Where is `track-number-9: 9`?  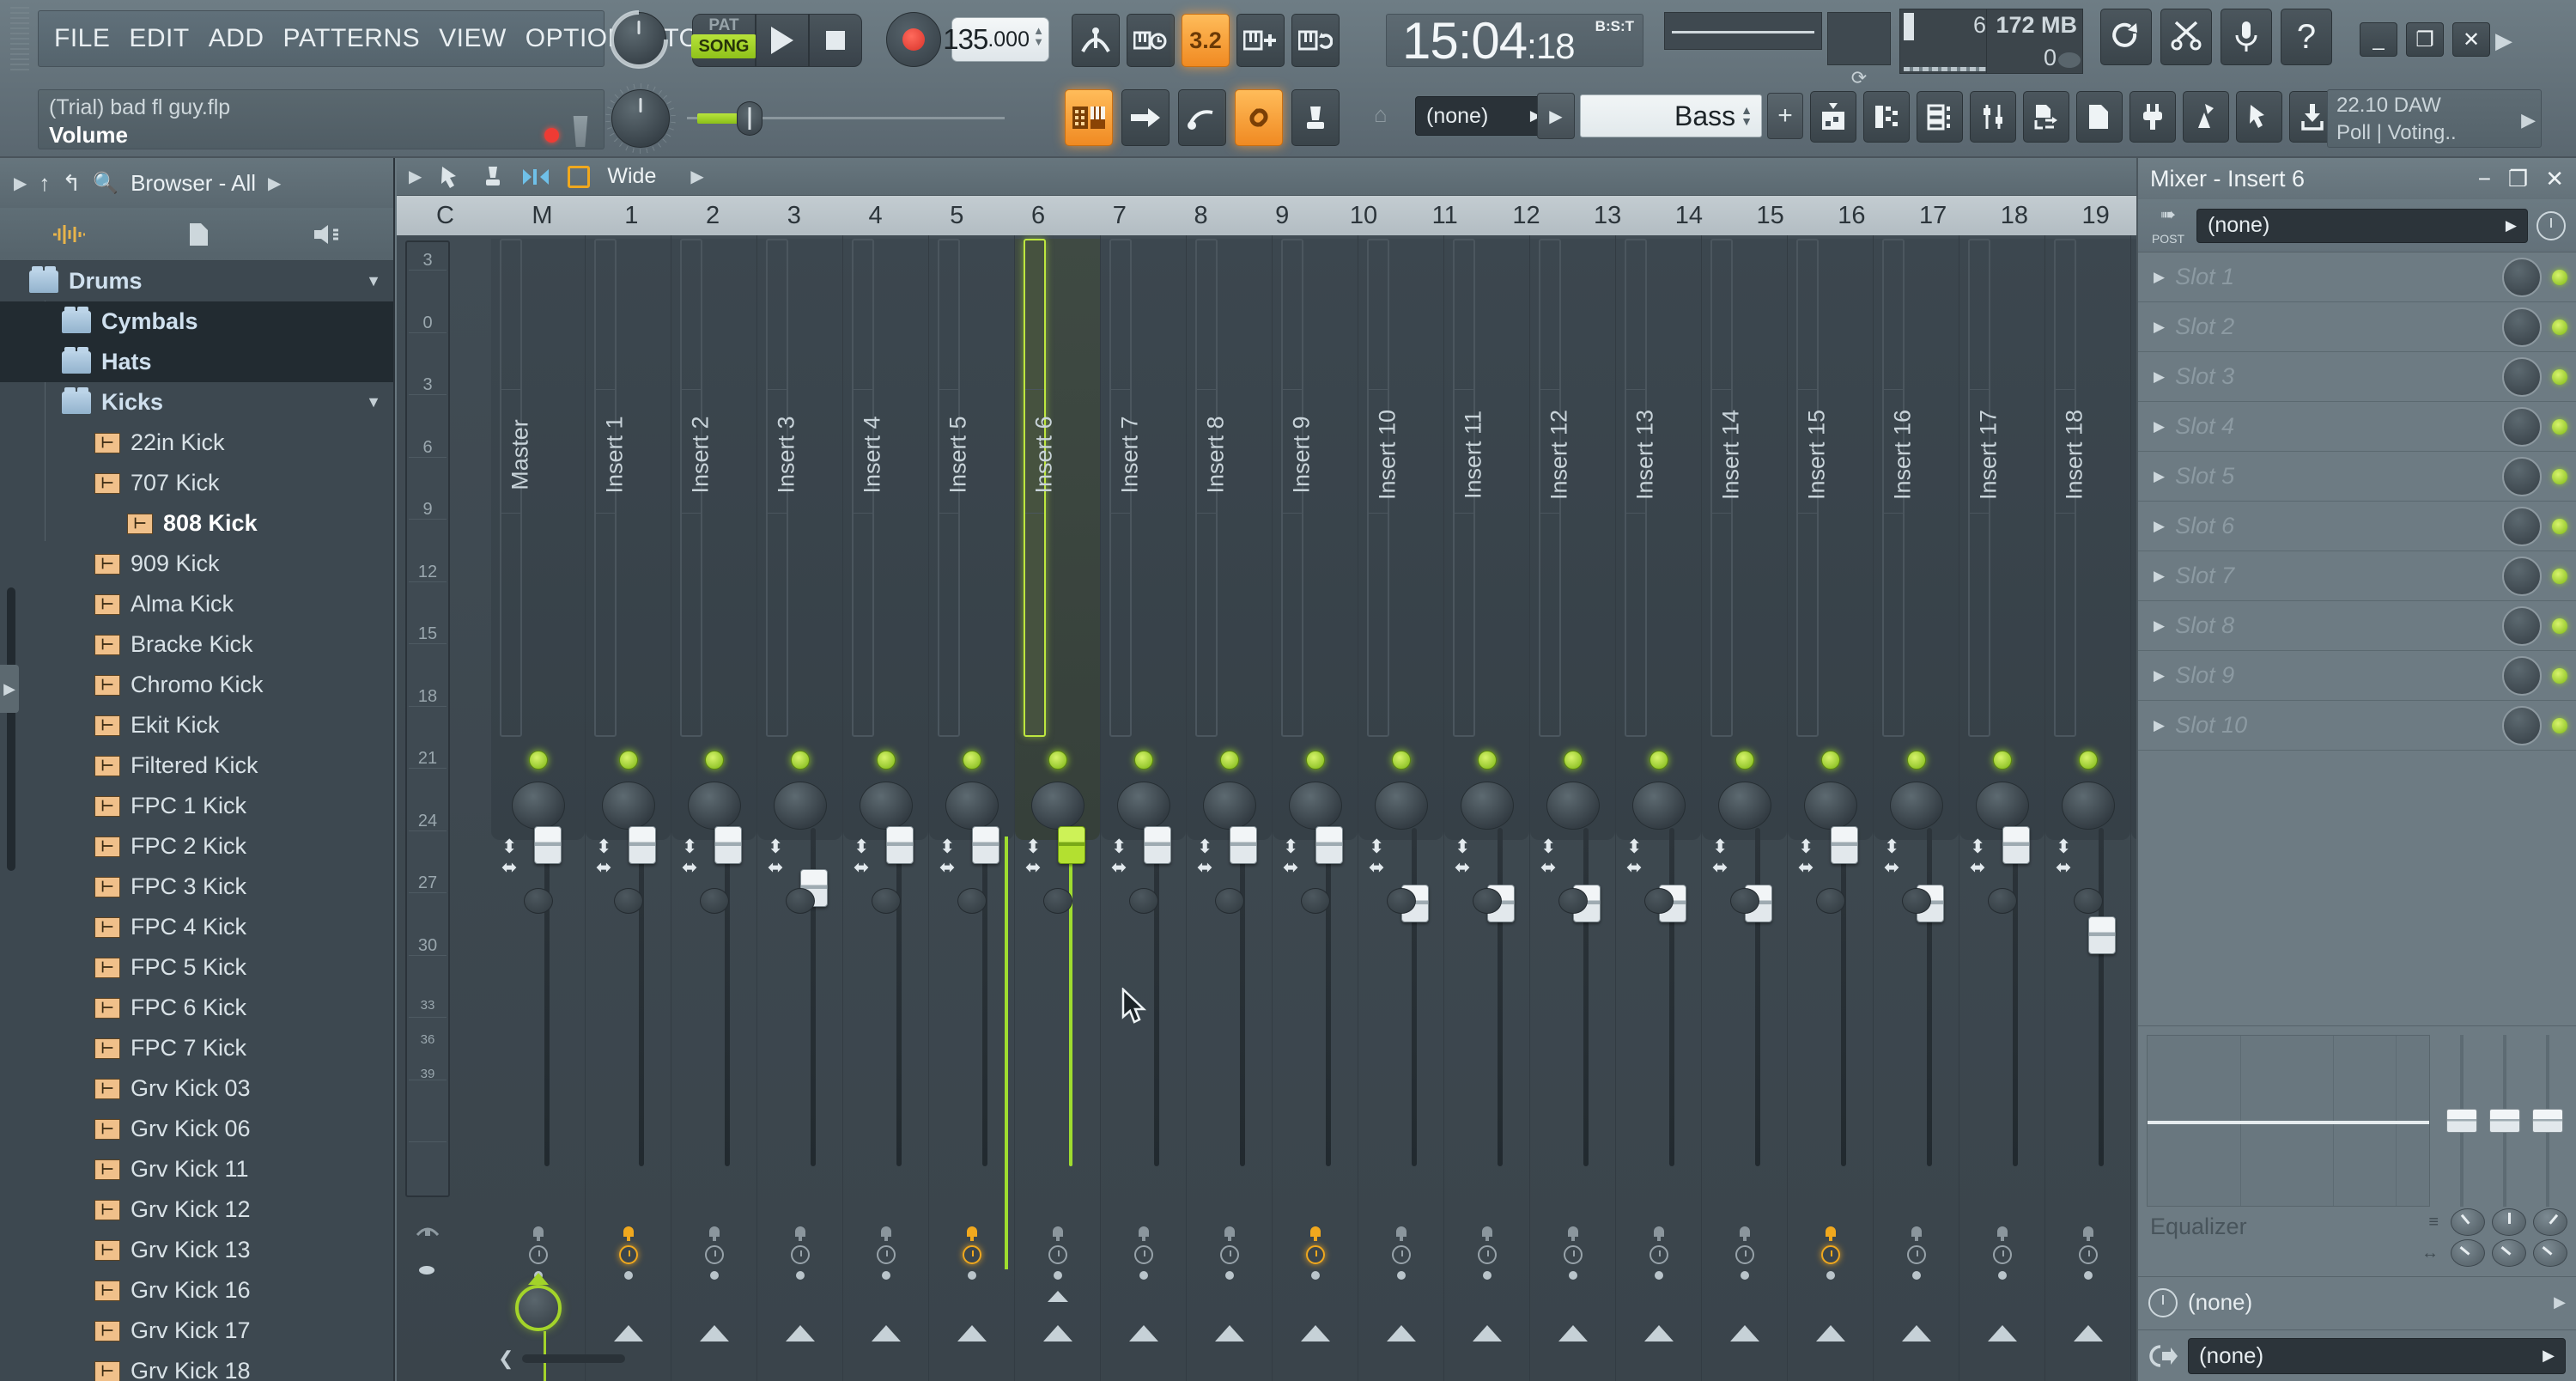 track-number-9: 9 is located at coordinates (1283, 216).